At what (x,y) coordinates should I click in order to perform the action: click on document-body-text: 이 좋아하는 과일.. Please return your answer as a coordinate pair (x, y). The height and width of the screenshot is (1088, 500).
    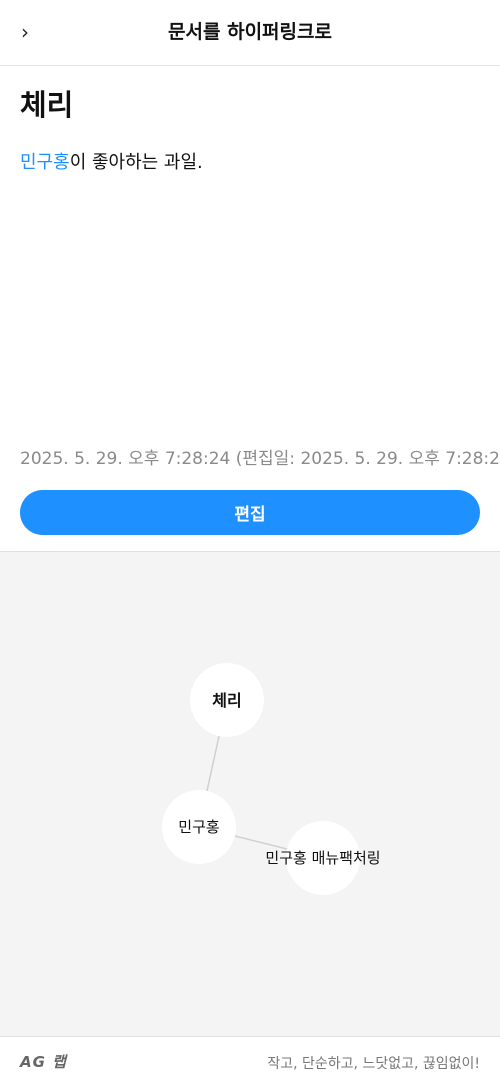
    Looking at the image, I should click on (136, 162).